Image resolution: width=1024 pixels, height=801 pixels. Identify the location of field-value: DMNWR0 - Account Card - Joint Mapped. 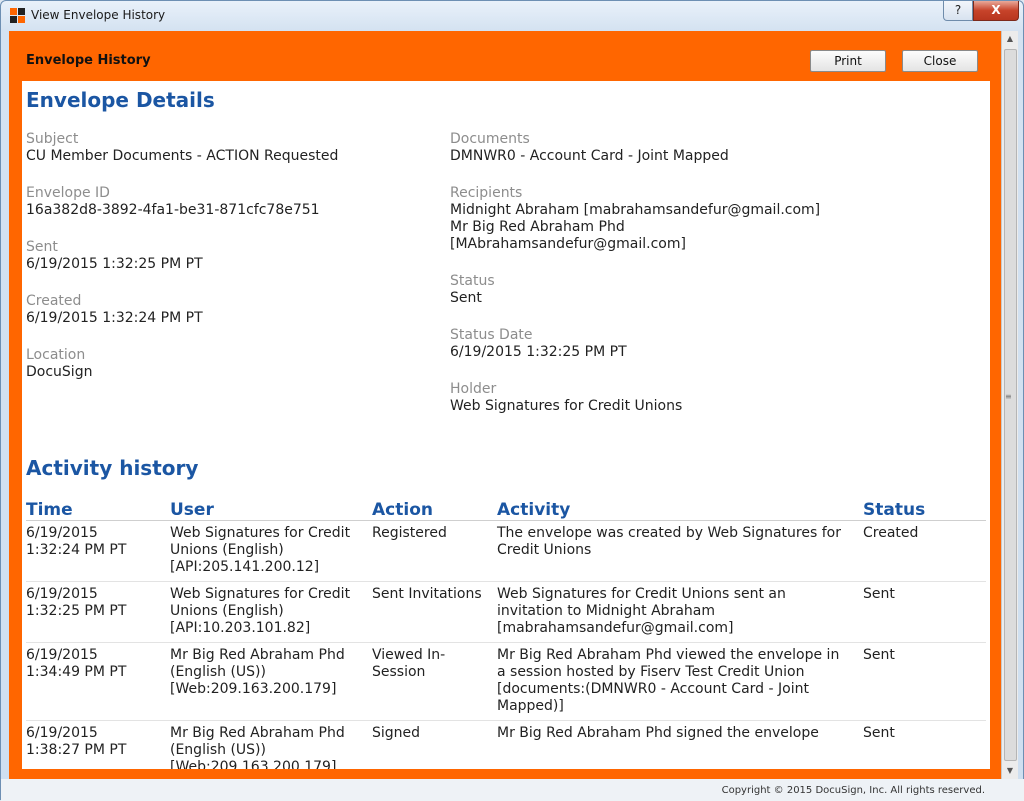
(589, 156).